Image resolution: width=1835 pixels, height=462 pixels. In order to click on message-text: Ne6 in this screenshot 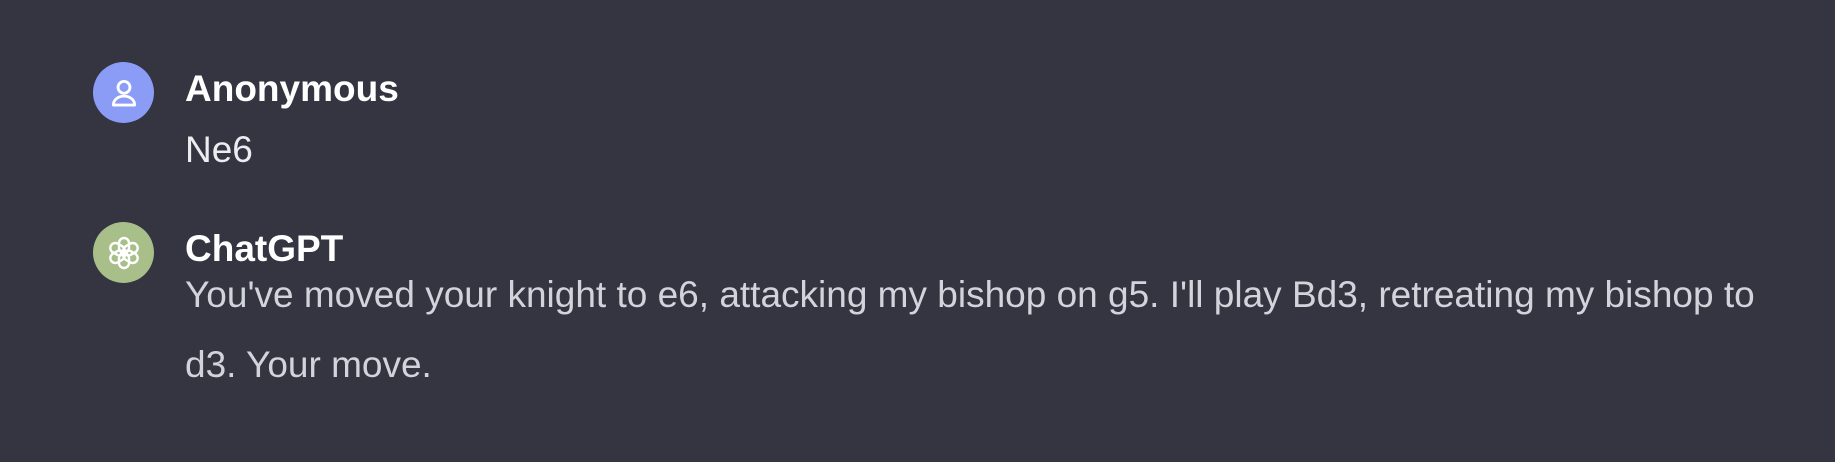, I will do `click(219, 149)`.